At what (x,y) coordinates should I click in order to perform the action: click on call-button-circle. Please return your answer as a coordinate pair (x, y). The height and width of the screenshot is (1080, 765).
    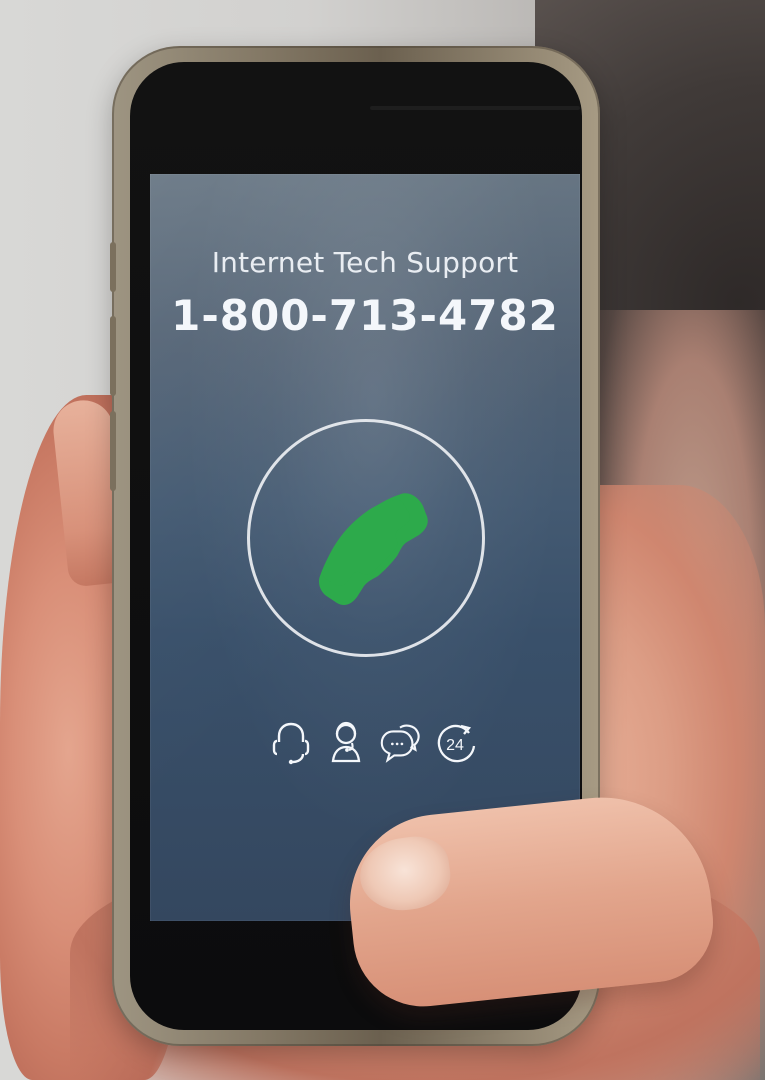
    Looking at the image, I should click on (366, 538).